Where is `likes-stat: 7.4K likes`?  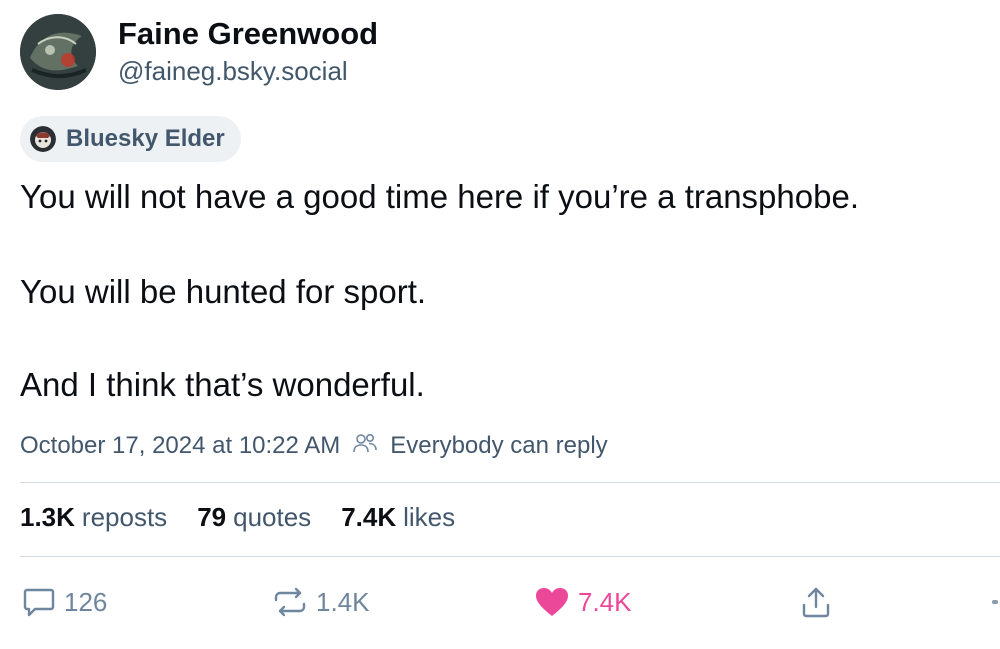
likes-stat: 7.4K likes is located at coordinates (398, 517).